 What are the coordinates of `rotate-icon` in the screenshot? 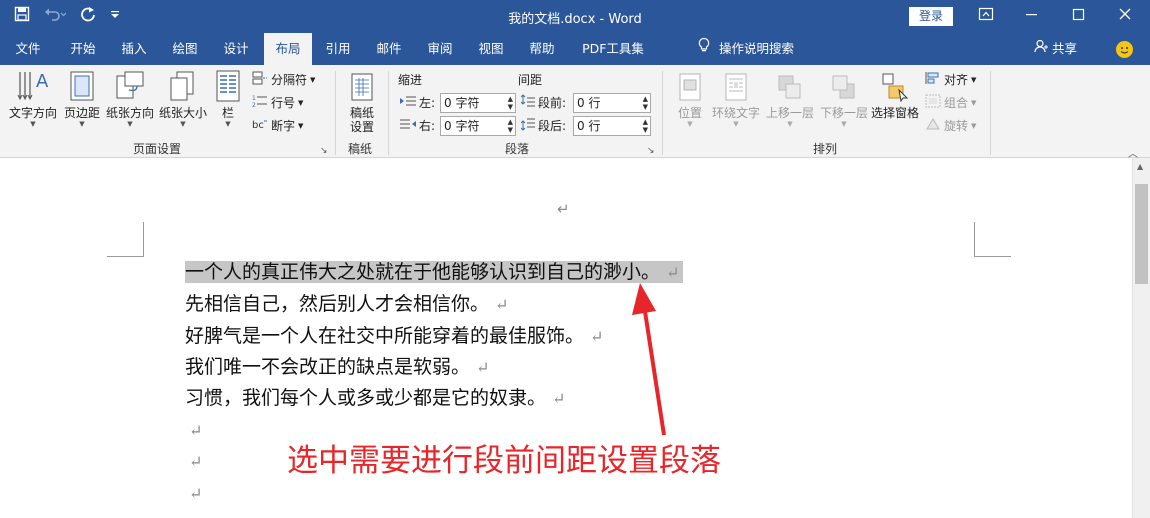 It's located at (933, 125).